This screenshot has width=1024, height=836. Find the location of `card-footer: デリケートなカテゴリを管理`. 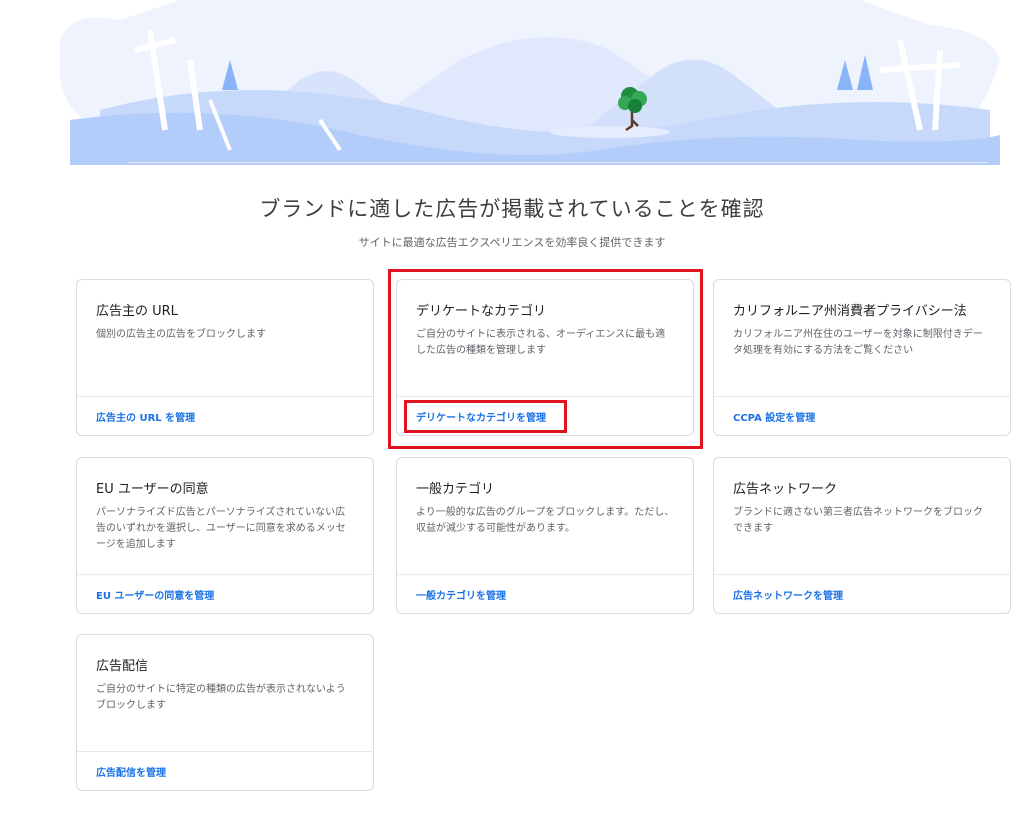

card-footer: デリケートなカテゴリを管理 is located at coordinates (545, 415).